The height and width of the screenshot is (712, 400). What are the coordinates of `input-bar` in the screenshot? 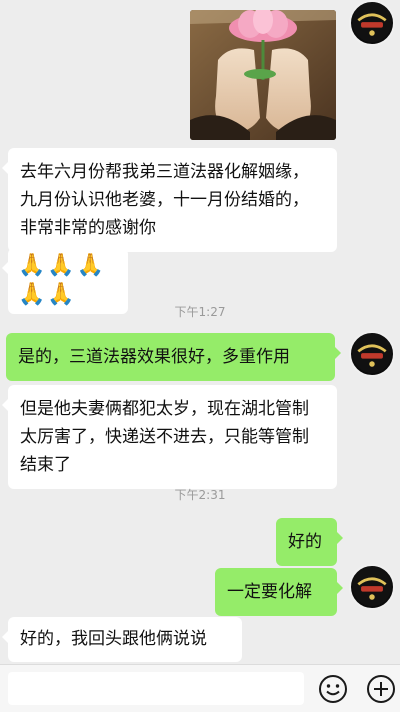 It's located at (200, 688).